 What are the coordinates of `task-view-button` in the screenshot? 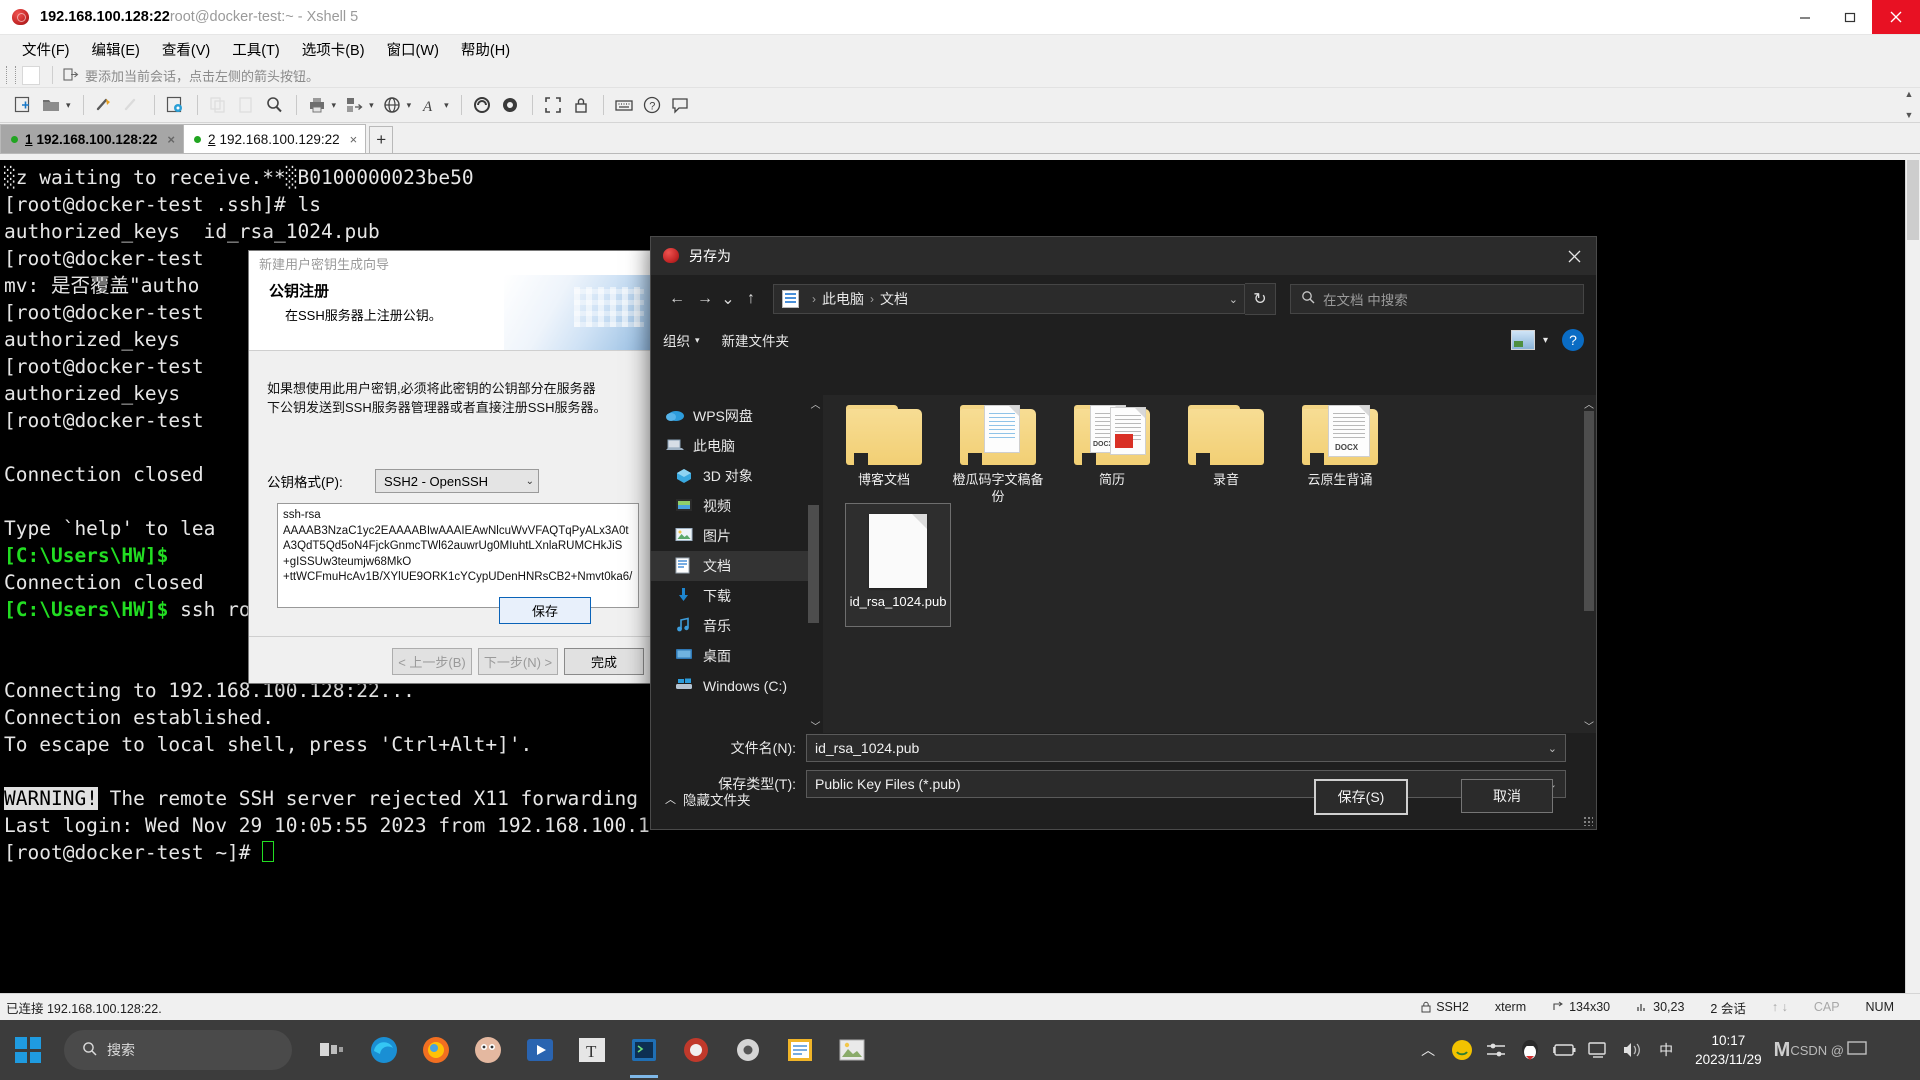 It's located at (332, 1050).